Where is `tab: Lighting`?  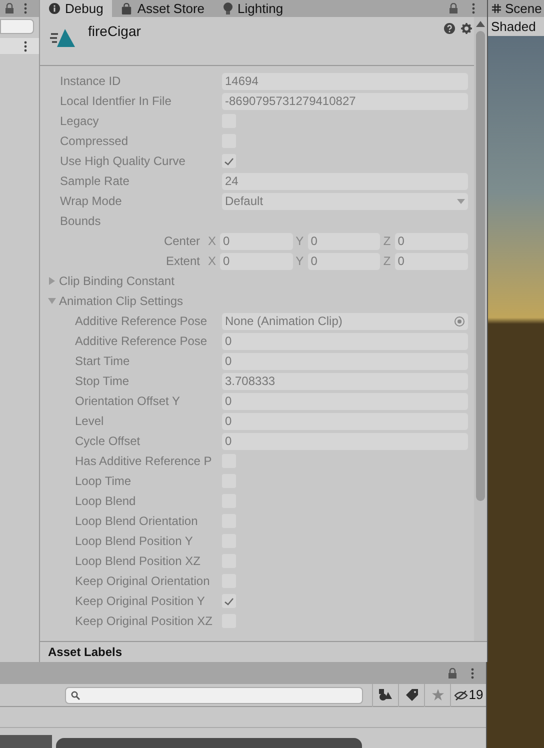 tab: Lighting is located at coordinates (253, 8).